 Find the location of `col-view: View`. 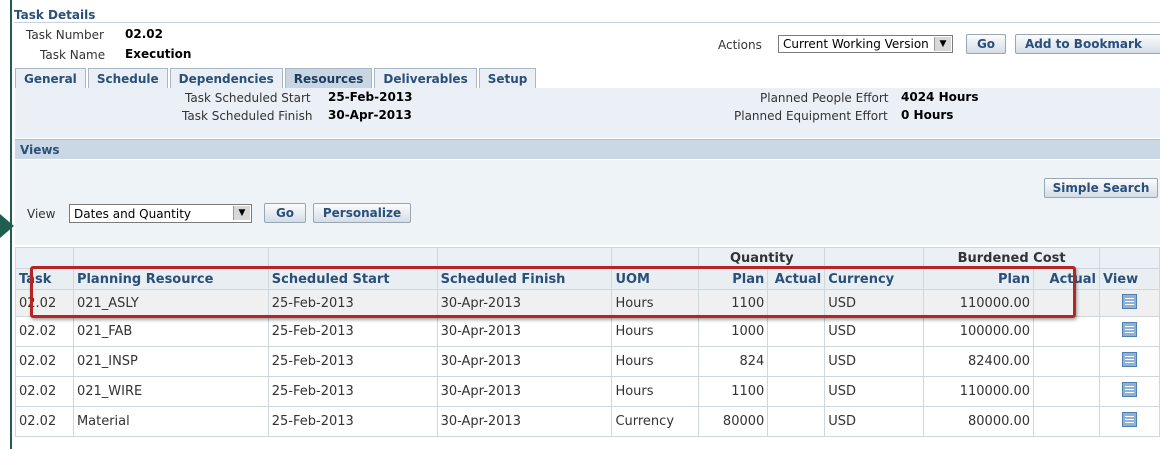

col-view: View is located at coordinates (1129, 279).